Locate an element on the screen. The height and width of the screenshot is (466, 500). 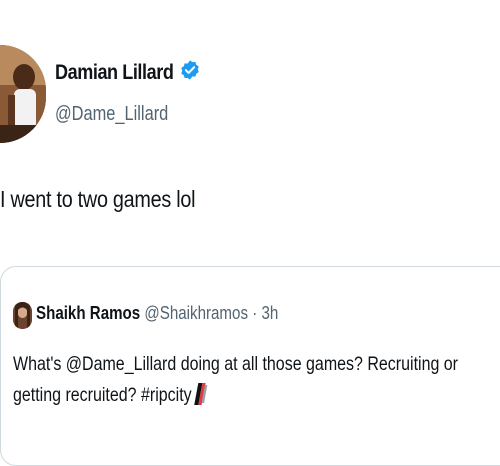
quoted-tweet-time: 3h is located at coordinates (269, 313).